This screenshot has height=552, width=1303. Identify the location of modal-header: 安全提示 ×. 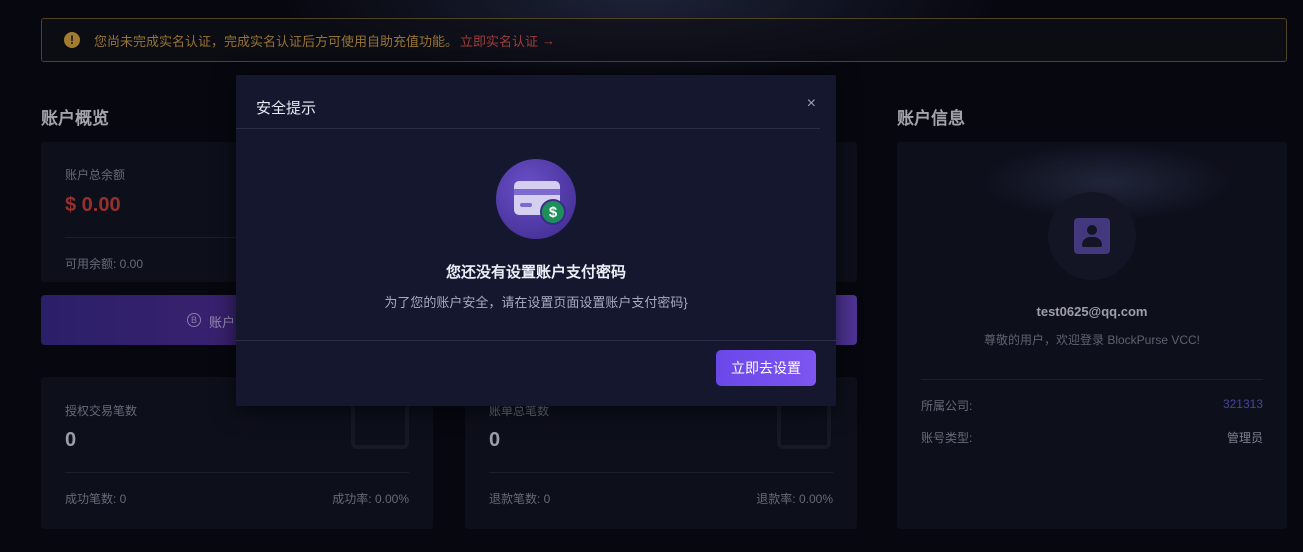
(536, 102).